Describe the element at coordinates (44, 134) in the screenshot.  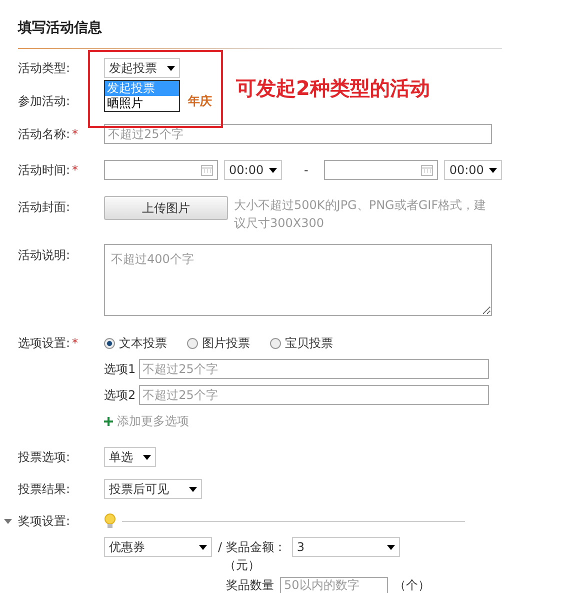
I see `field-label: 活动名称:` at that location.